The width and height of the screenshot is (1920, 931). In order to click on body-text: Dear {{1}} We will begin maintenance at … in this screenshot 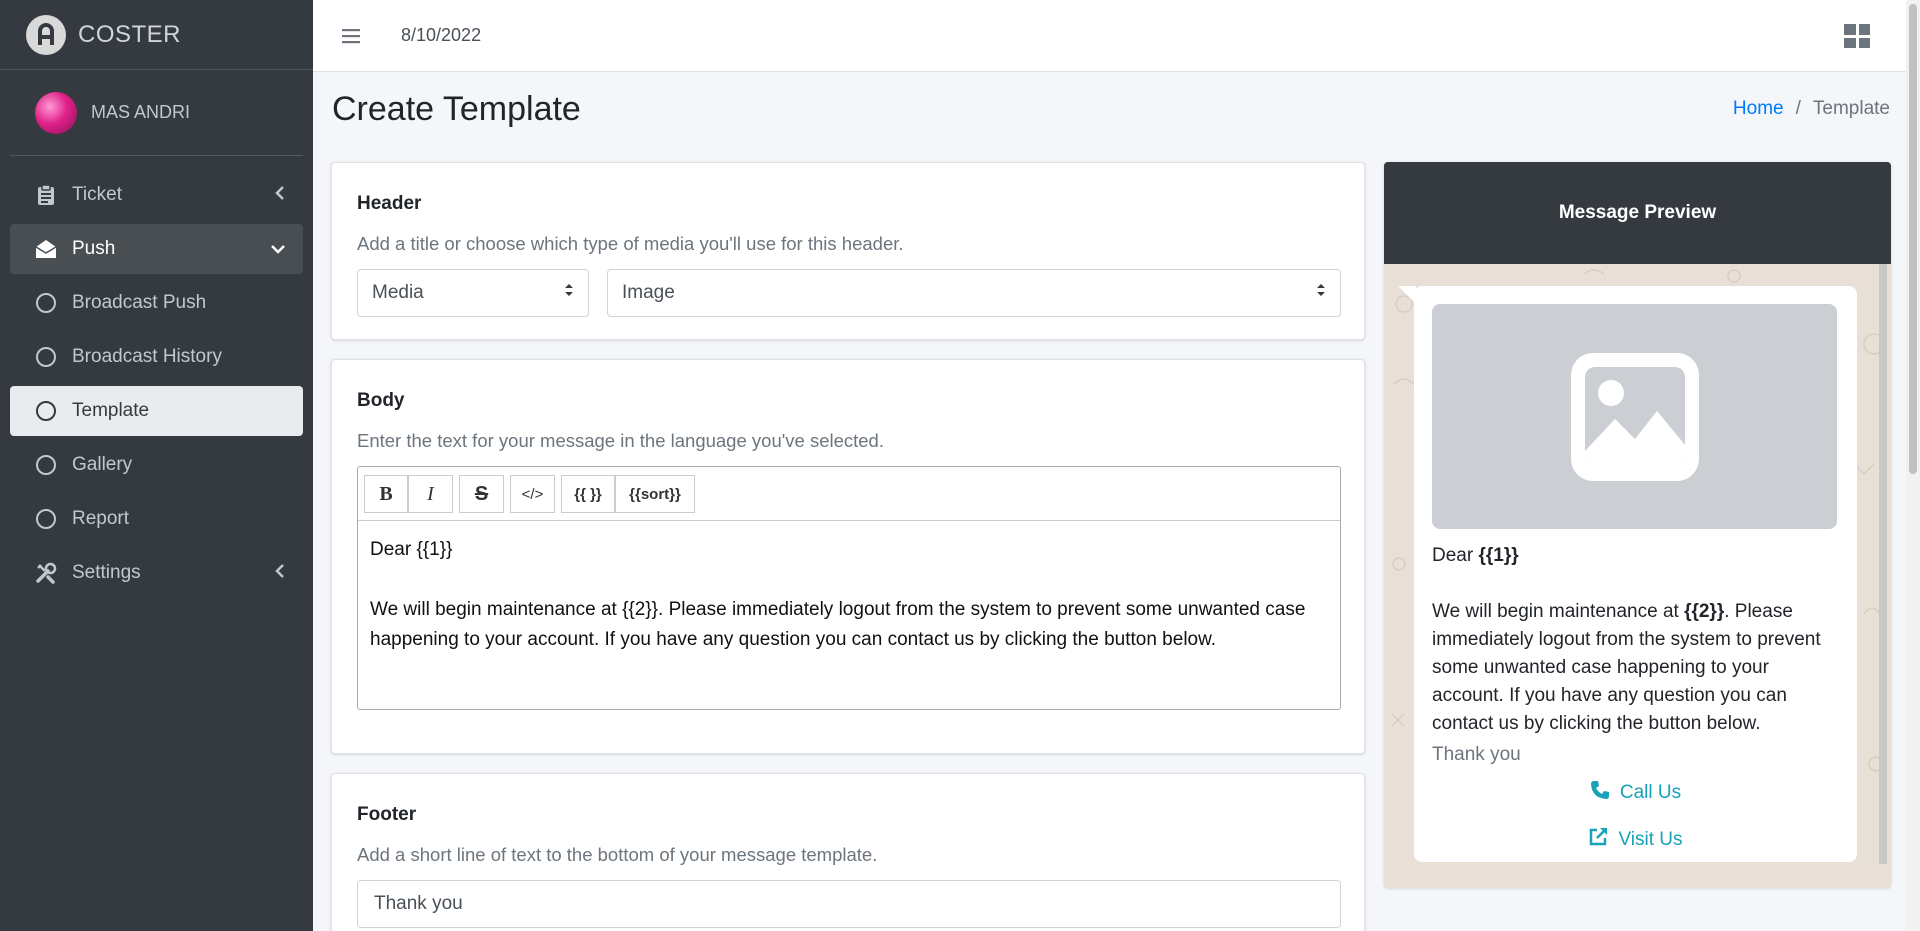, I will do `click(845, 595)`.